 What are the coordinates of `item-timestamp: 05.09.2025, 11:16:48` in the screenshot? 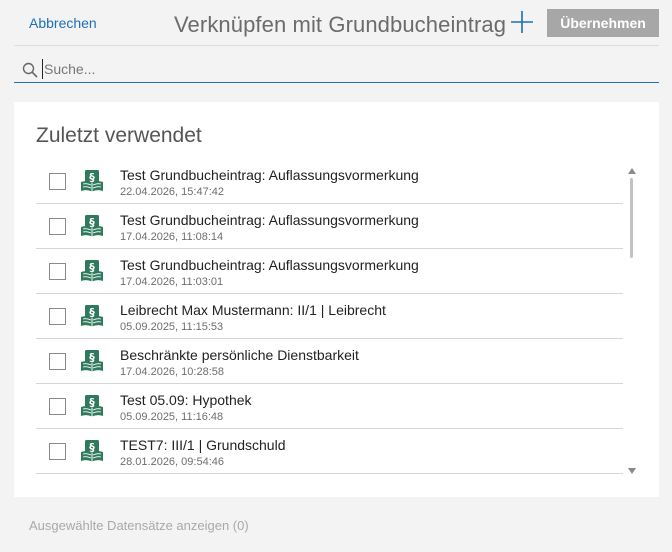 It's located at (172, 417).